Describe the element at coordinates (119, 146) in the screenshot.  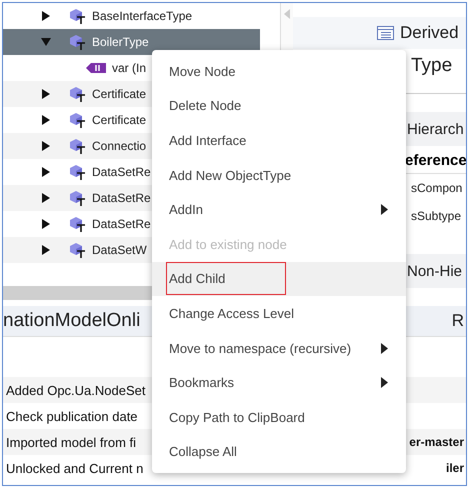
I see `tree-label: Connectio` at that location.